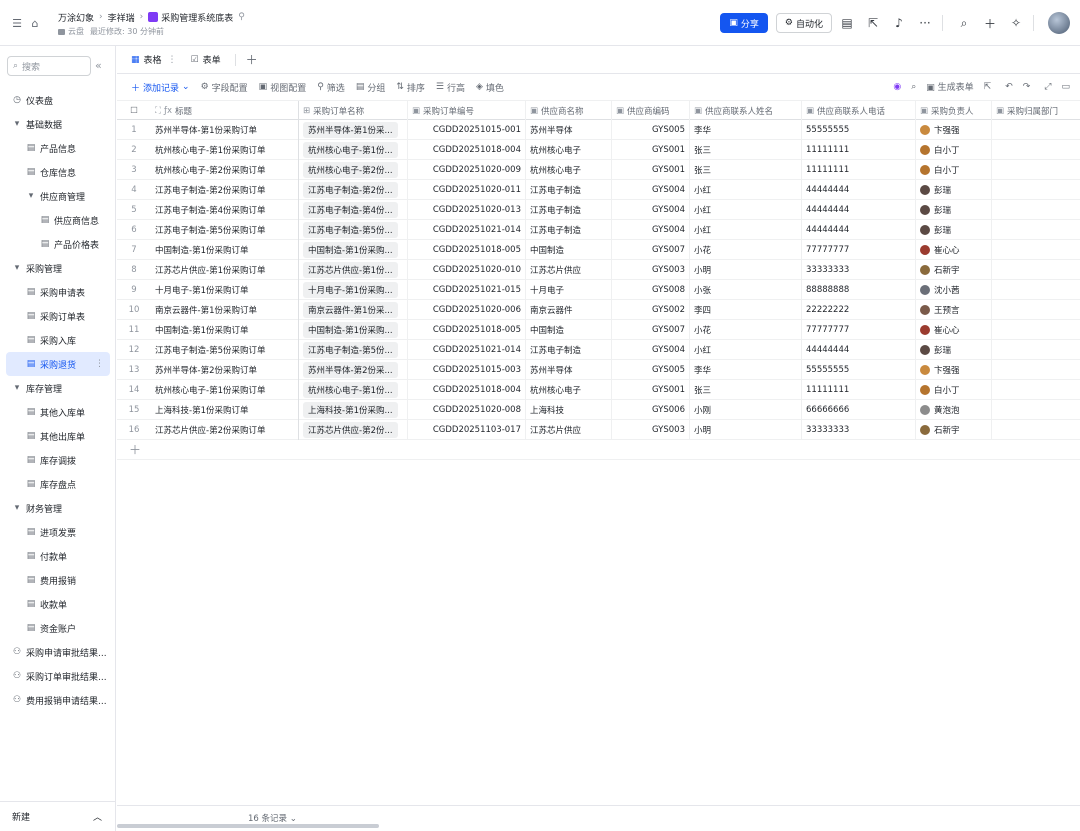 This screenshot has width=1080, height=831. I want to click on table-cell: CGDD20251020-011, so click(467, 190).